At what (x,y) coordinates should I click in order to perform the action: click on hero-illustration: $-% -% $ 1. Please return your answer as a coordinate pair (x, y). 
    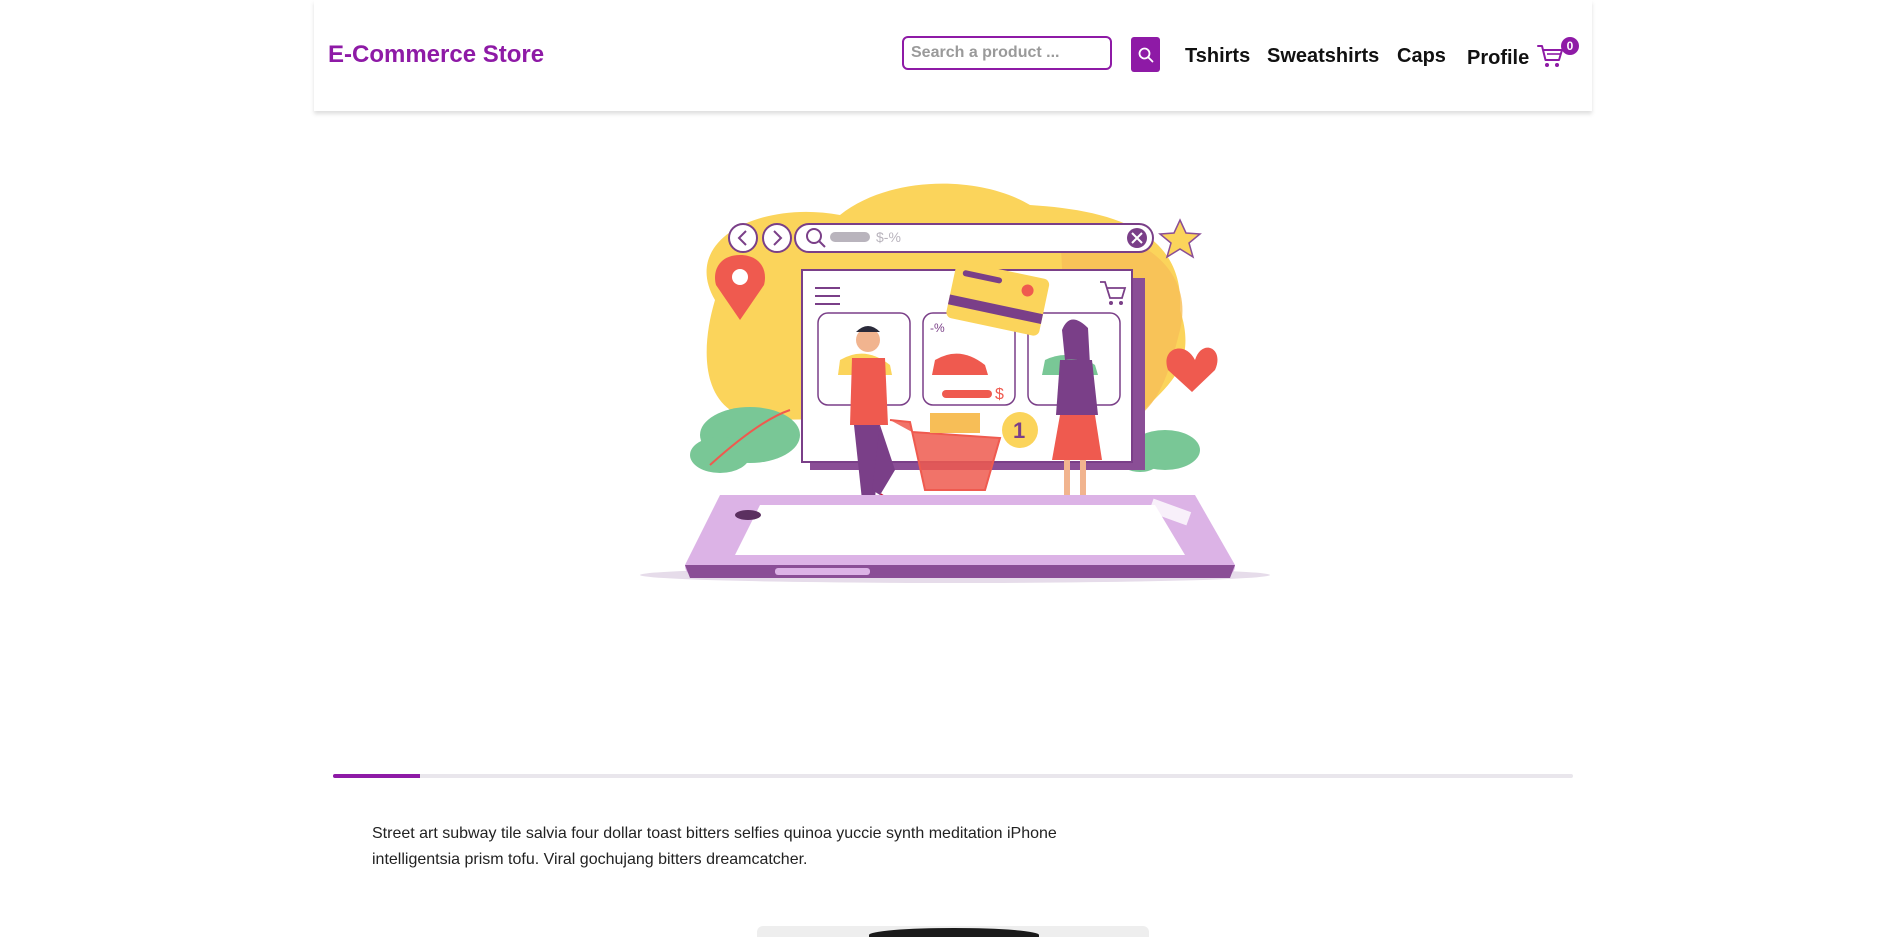
    Looking at the image, I should click on (955, 383).